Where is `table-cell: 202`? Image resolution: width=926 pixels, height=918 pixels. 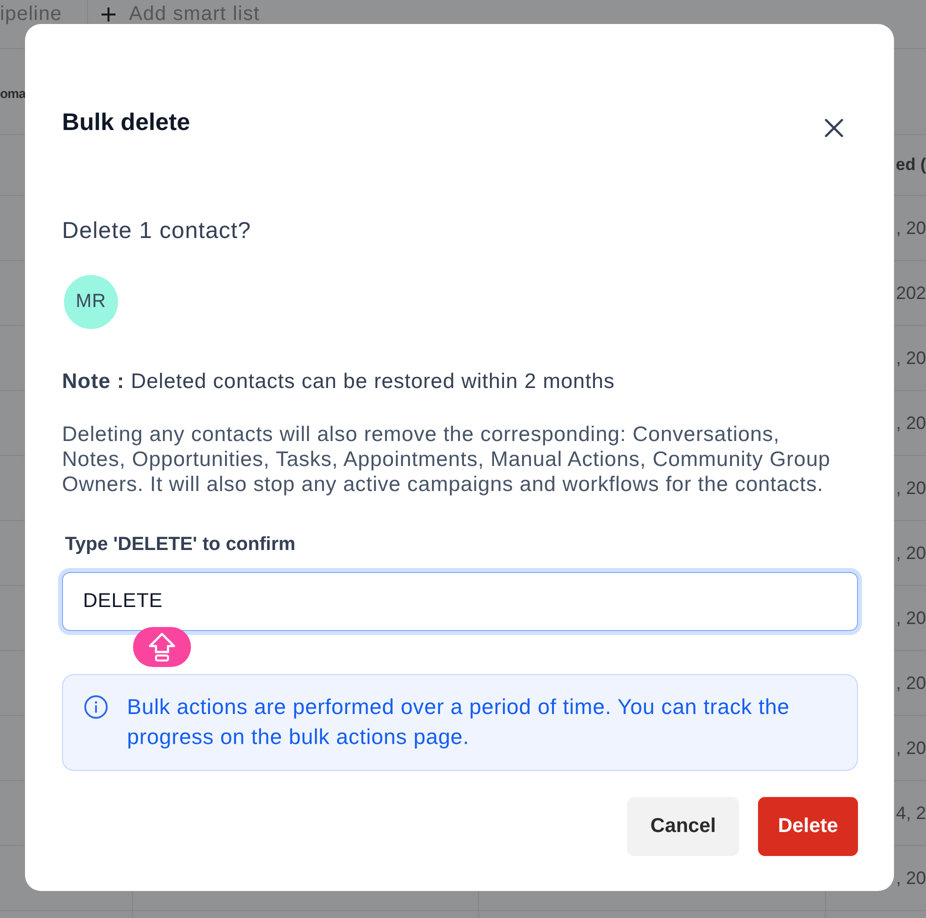
table-cell: 202 is located at coordinates (911, 293).